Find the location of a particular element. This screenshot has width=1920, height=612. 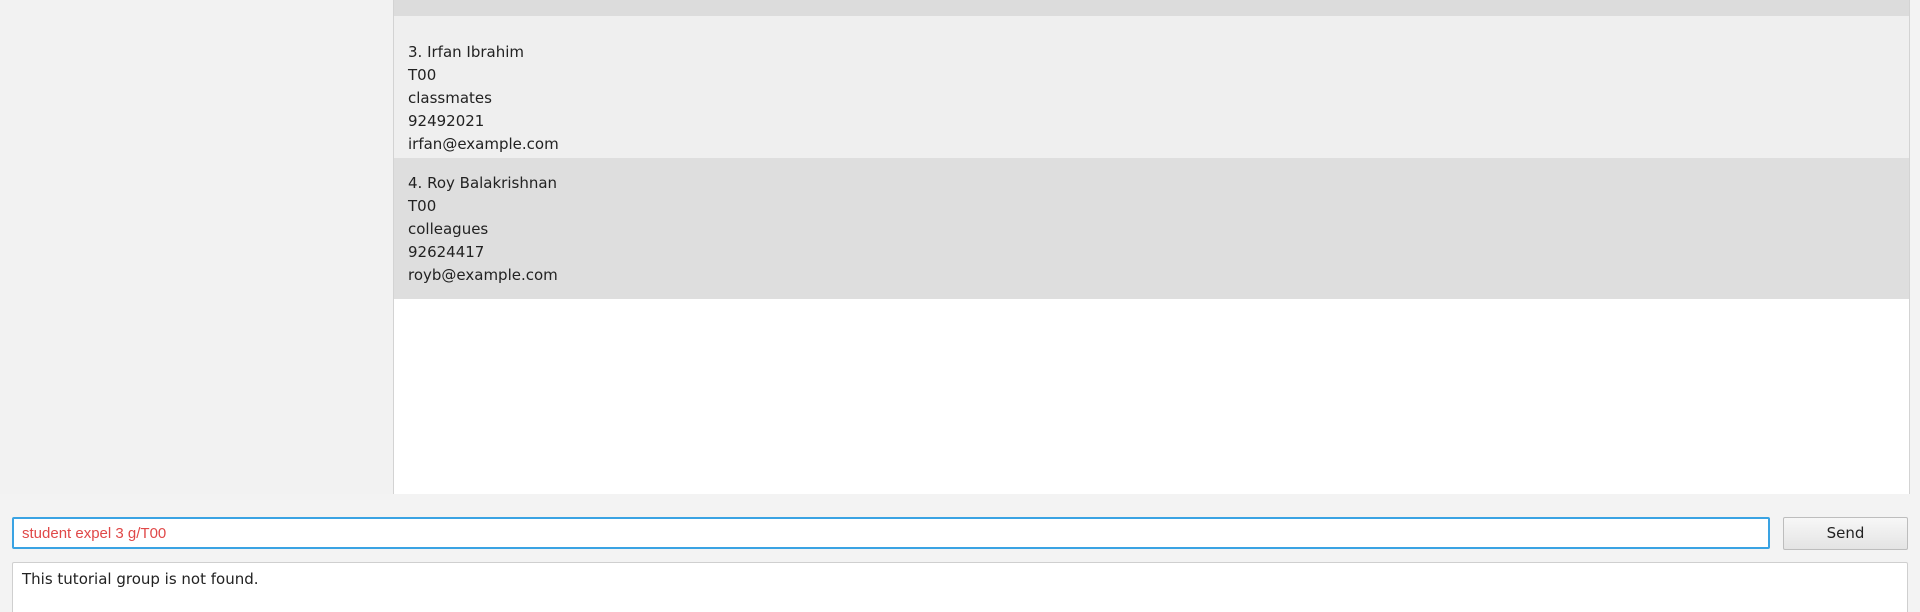

person-card-partial is located at coordinates (1151, 8).